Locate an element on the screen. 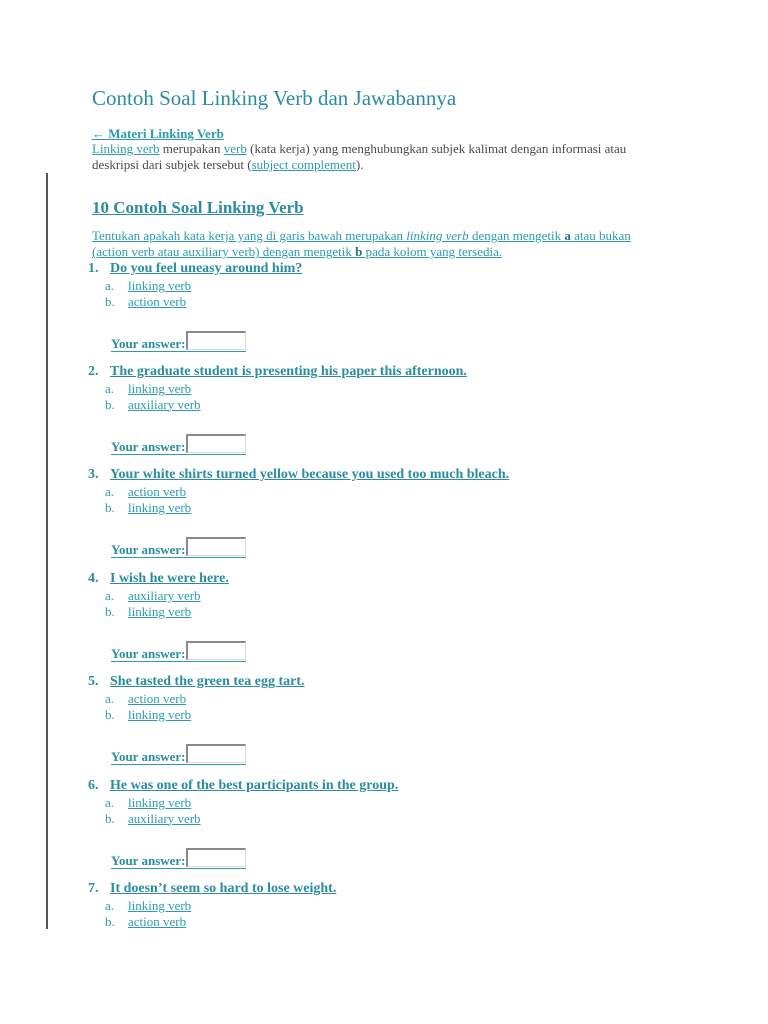 Image resolution: width=768 pixels, height=1024 pixels. section-title: 10 Contoh Soal Linking Verb is located at coordinates (198, 207).